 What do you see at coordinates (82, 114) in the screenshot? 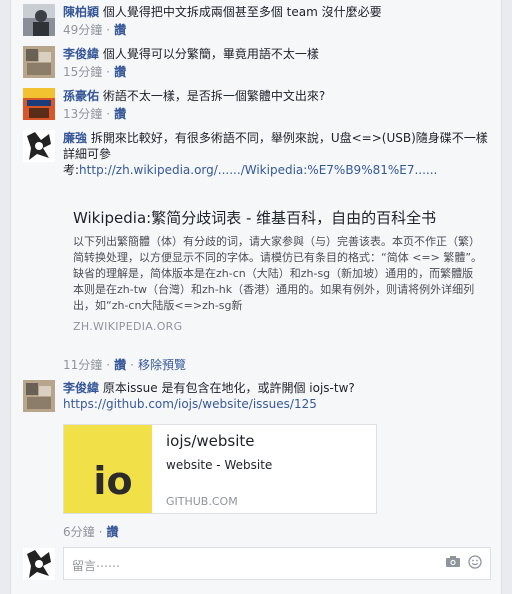
I see `comment-time: 13分鐘` at bounding box center [82, 114].